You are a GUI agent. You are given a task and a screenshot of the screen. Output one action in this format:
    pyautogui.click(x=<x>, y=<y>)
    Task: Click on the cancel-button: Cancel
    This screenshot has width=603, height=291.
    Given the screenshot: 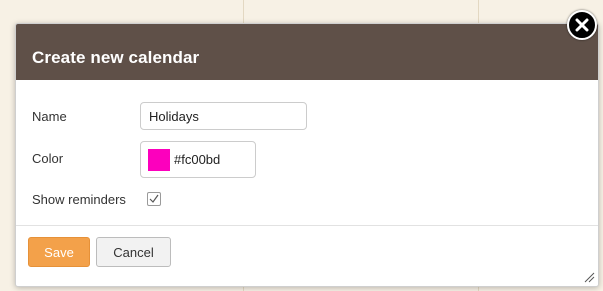 What is the action you would take?
    pyautogui.click(x=133, y=252)
    